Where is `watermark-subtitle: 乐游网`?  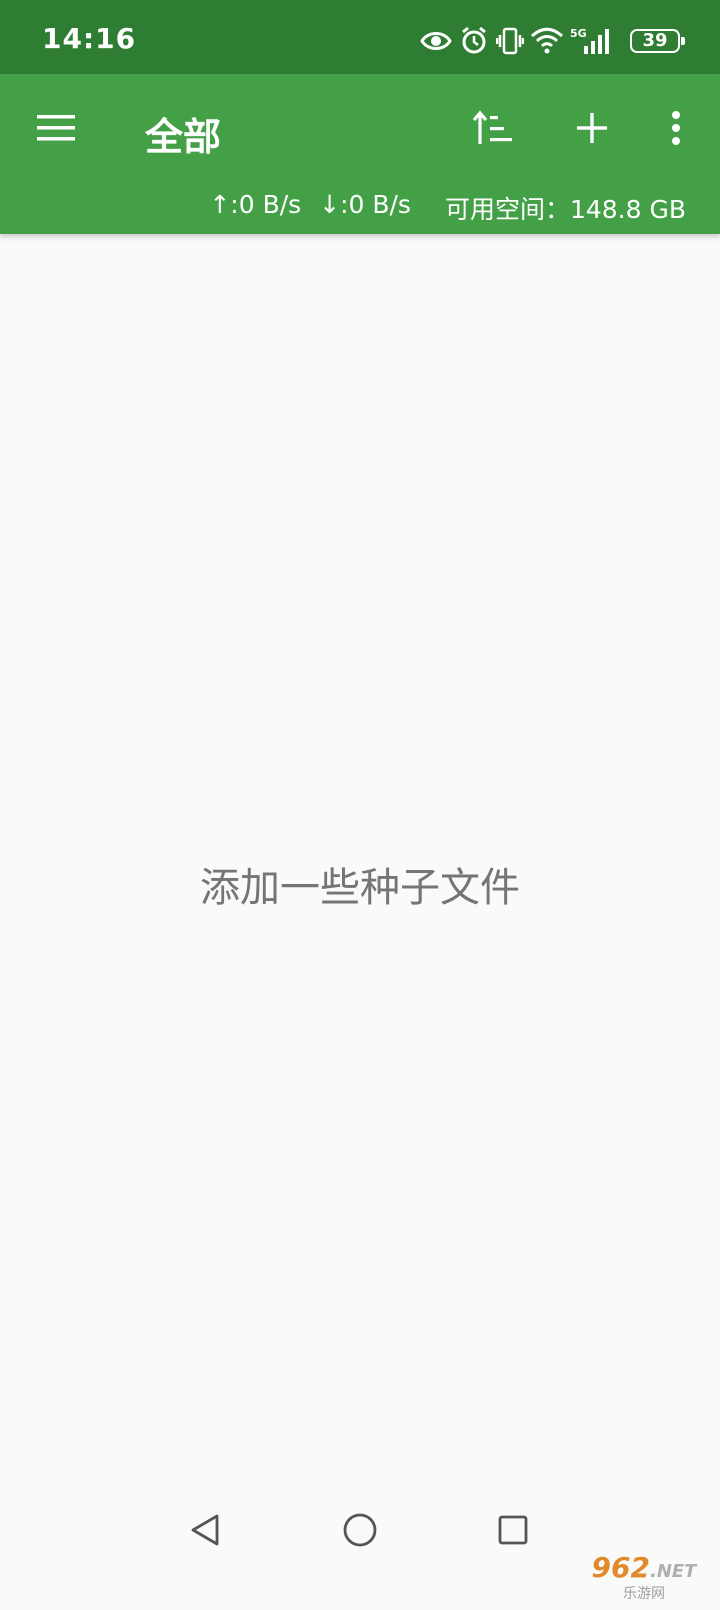 watermark-subtitle: 乐游网 is located at coordinates (644, 1594).